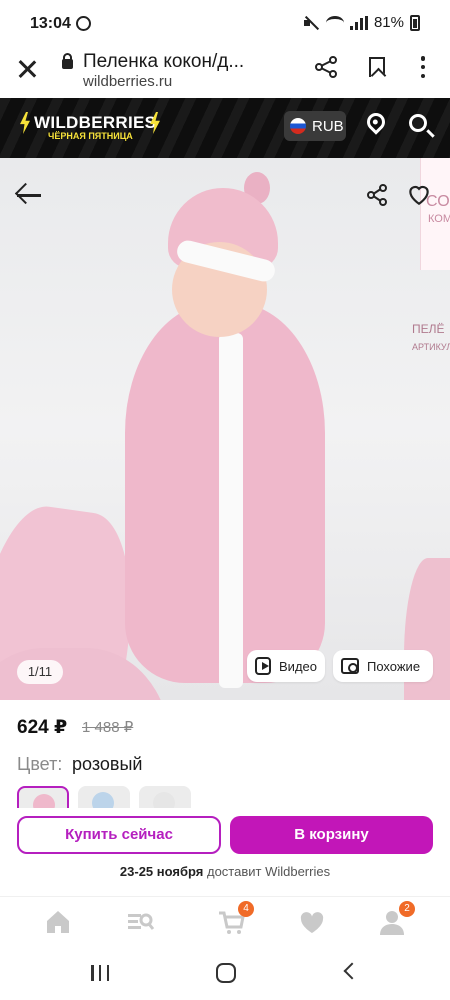 The width and height of the screenshot is (450, 1000). I want to click on play-icon, so click(263, 666).